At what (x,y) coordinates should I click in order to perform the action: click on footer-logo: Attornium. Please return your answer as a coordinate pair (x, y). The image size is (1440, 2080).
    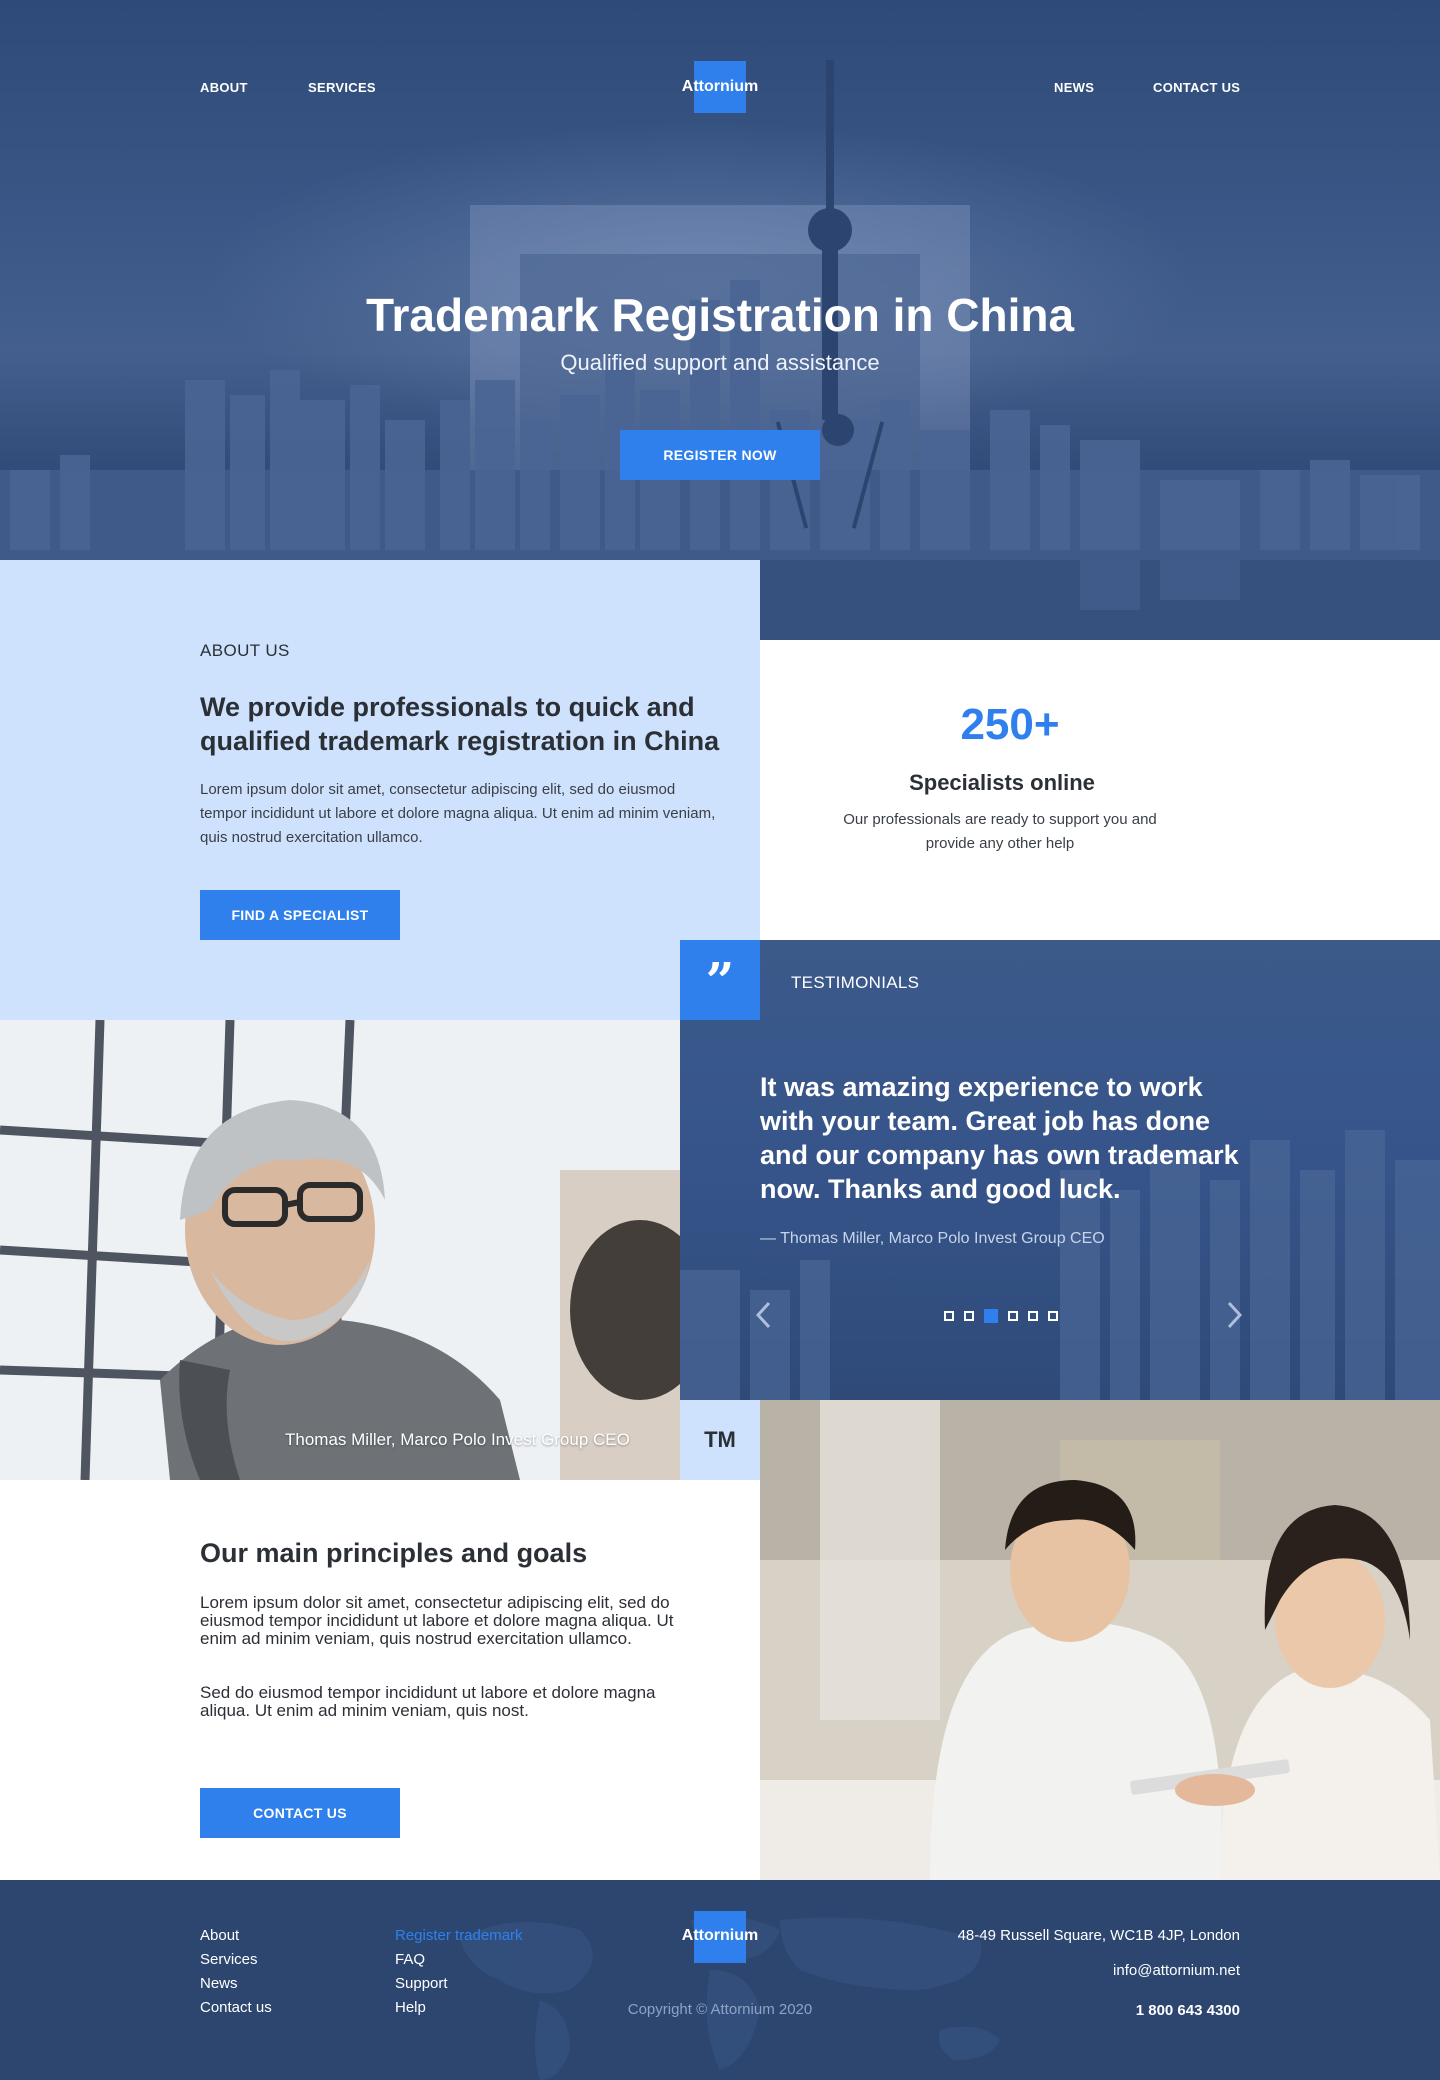
    Looking at the image, I should click on (720, 1936).